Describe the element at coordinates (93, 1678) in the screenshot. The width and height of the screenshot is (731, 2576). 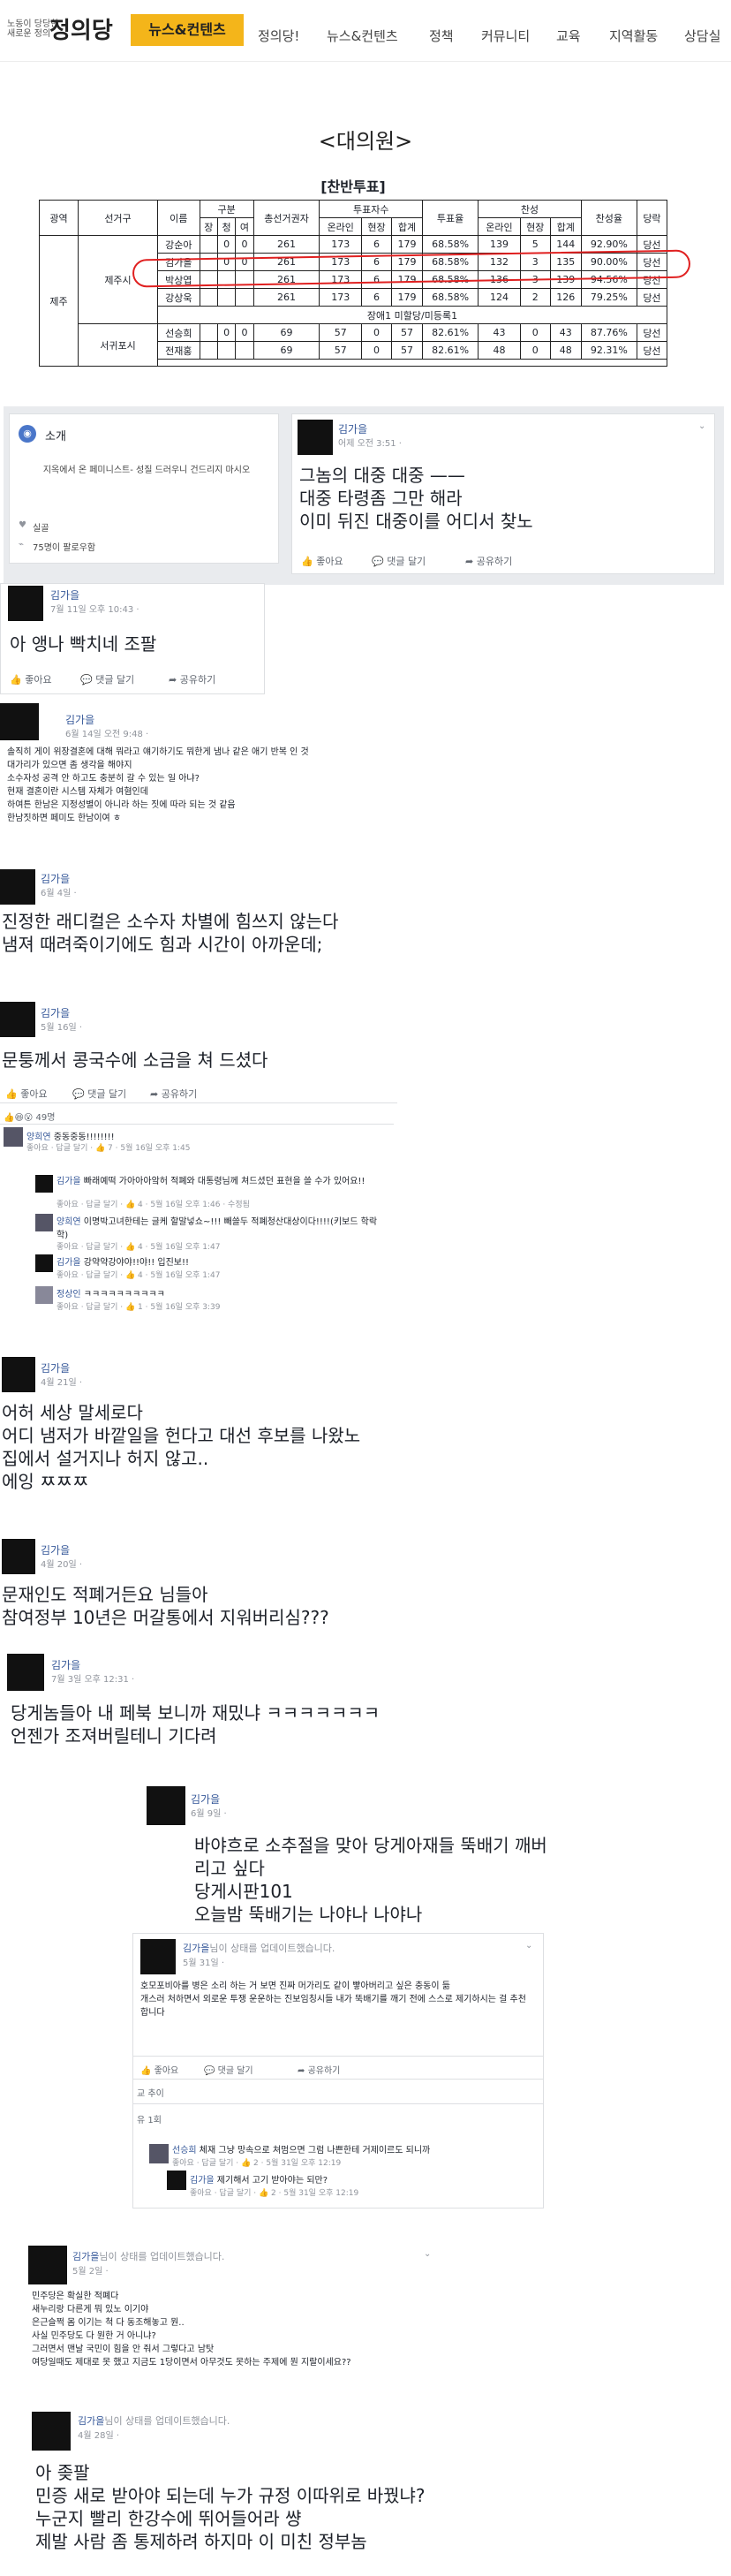
I see `post-time: 7월 3일 오후 12:31 ·` at that location.